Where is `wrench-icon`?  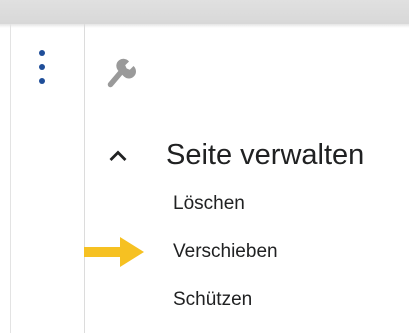
wrench-icon is located at coordinates (120, 73).